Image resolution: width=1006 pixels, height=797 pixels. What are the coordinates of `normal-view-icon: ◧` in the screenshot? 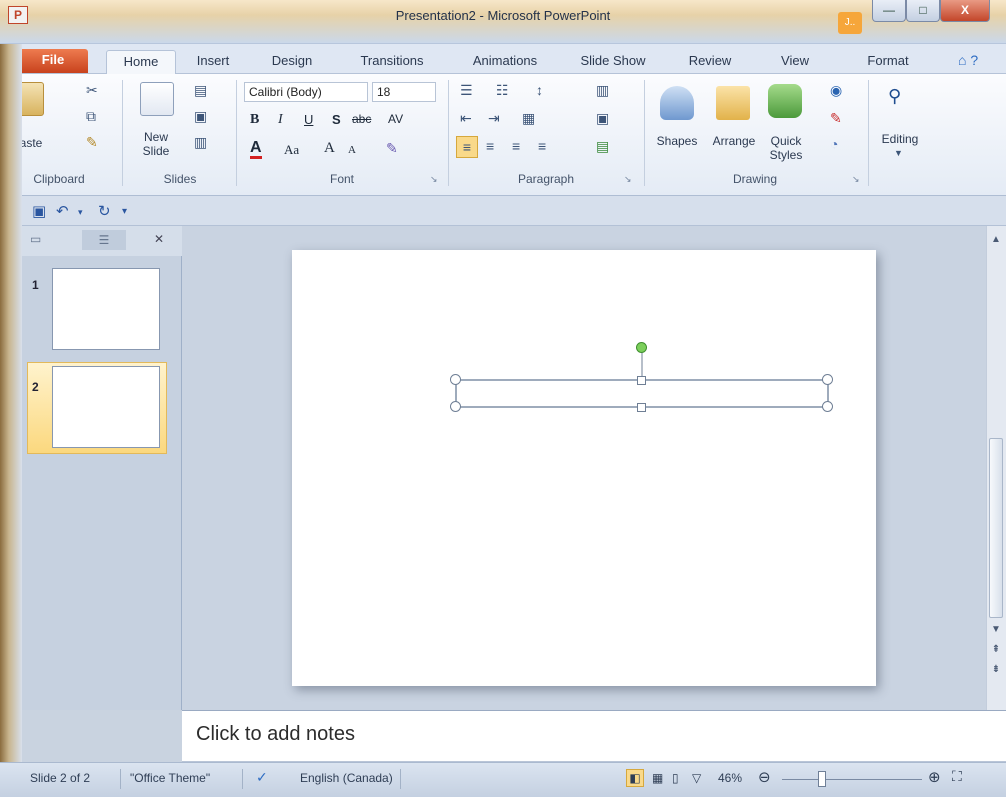 It's located at (635, 778).